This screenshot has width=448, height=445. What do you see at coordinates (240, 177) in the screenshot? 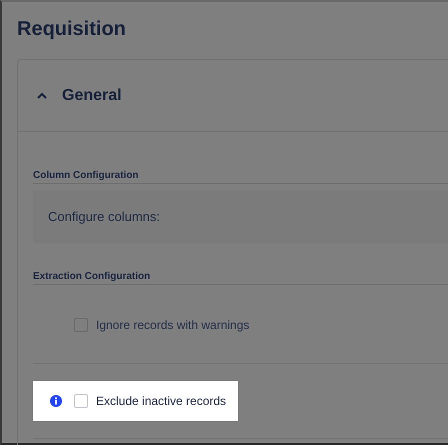
I see `section-heading: Column Configuration` at bounding box center [240, 177].